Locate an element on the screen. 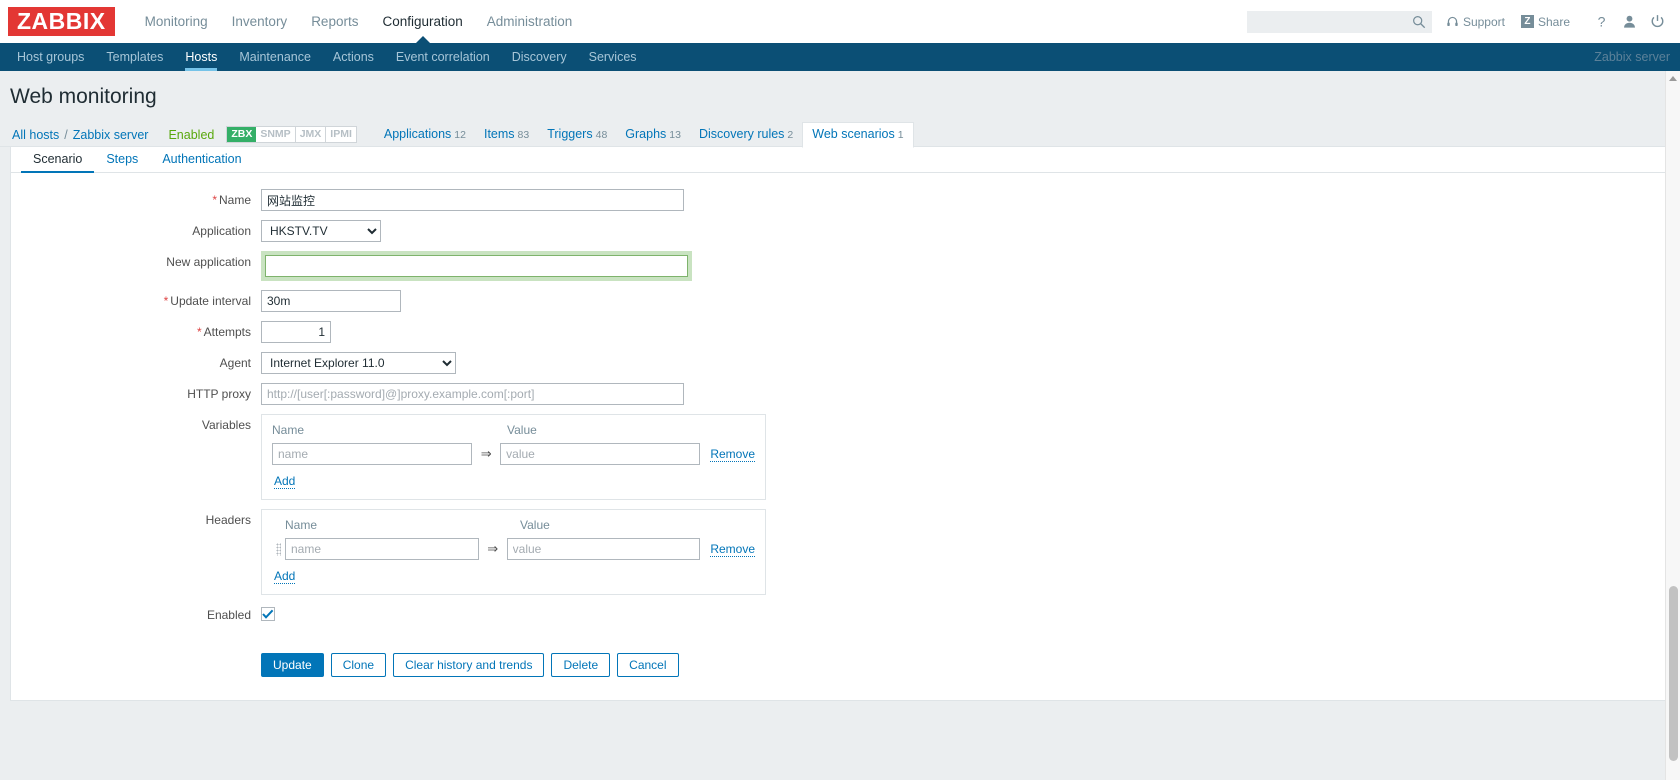 This screenshot has width=1680, height=780. server-name-label: Zabbix server is located at coordinates (1632, 57).